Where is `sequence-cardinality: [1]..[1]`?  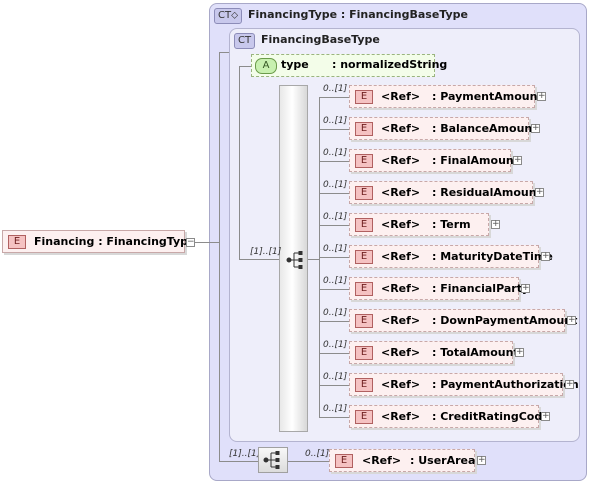 sequence-cardinality: [1]..[1] is located at coordinates (266, 252).